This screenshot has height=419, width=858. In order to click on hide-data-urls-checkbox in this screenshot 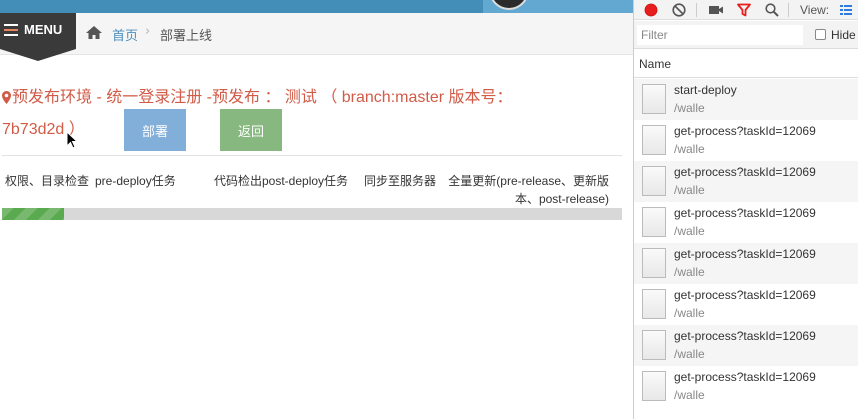, I will do `click(820, 34)`.